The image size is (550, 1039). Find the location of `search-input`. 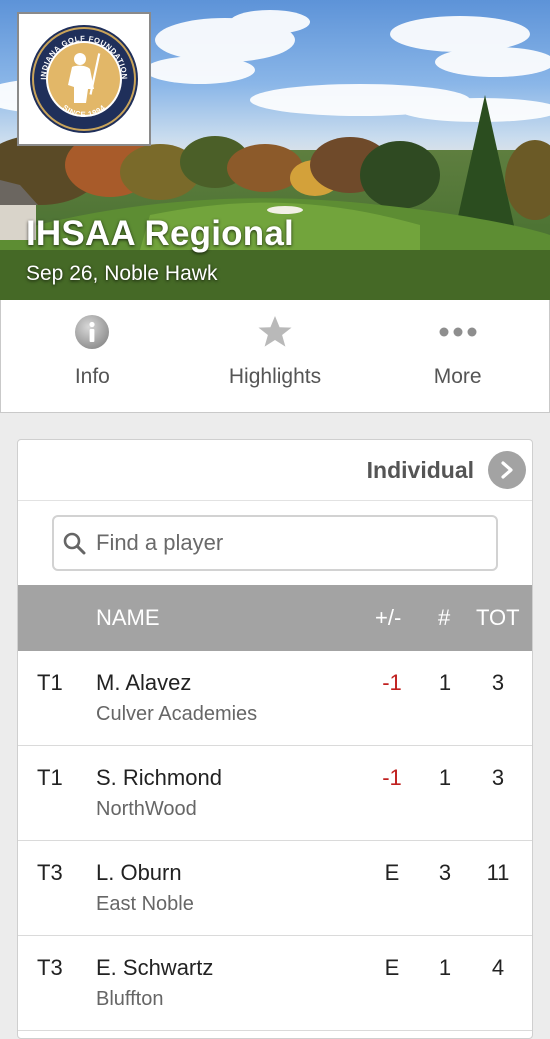

search-input is located at coordinates (296, 543).